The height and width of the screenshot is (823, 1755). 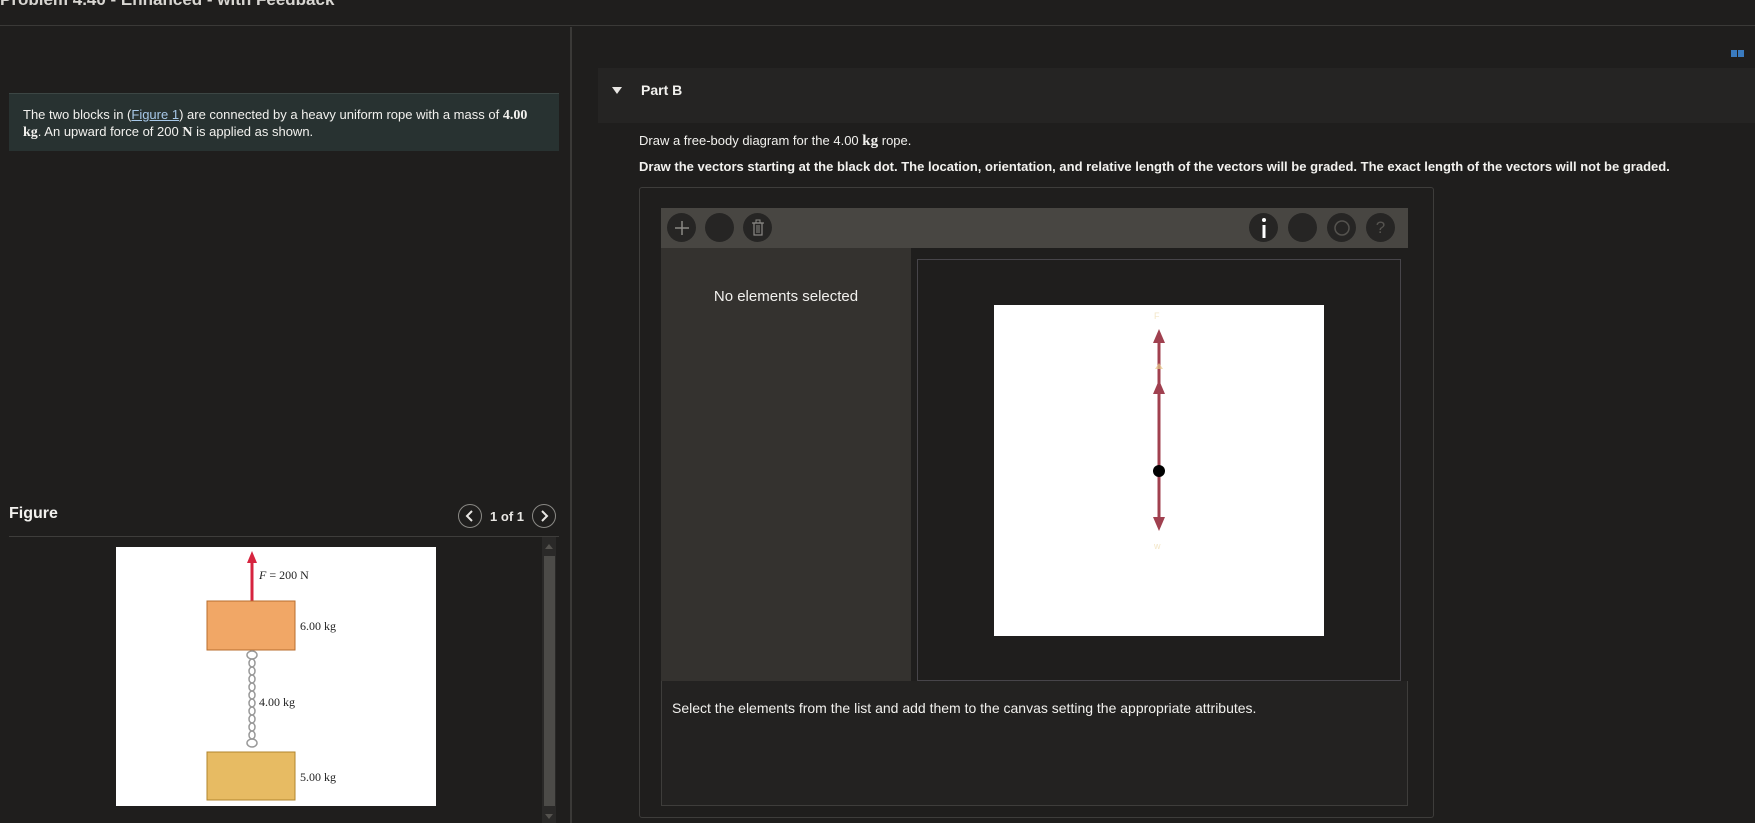 I want to click on figure-header: Figure 1 of 1, so click(x=284, y=518).